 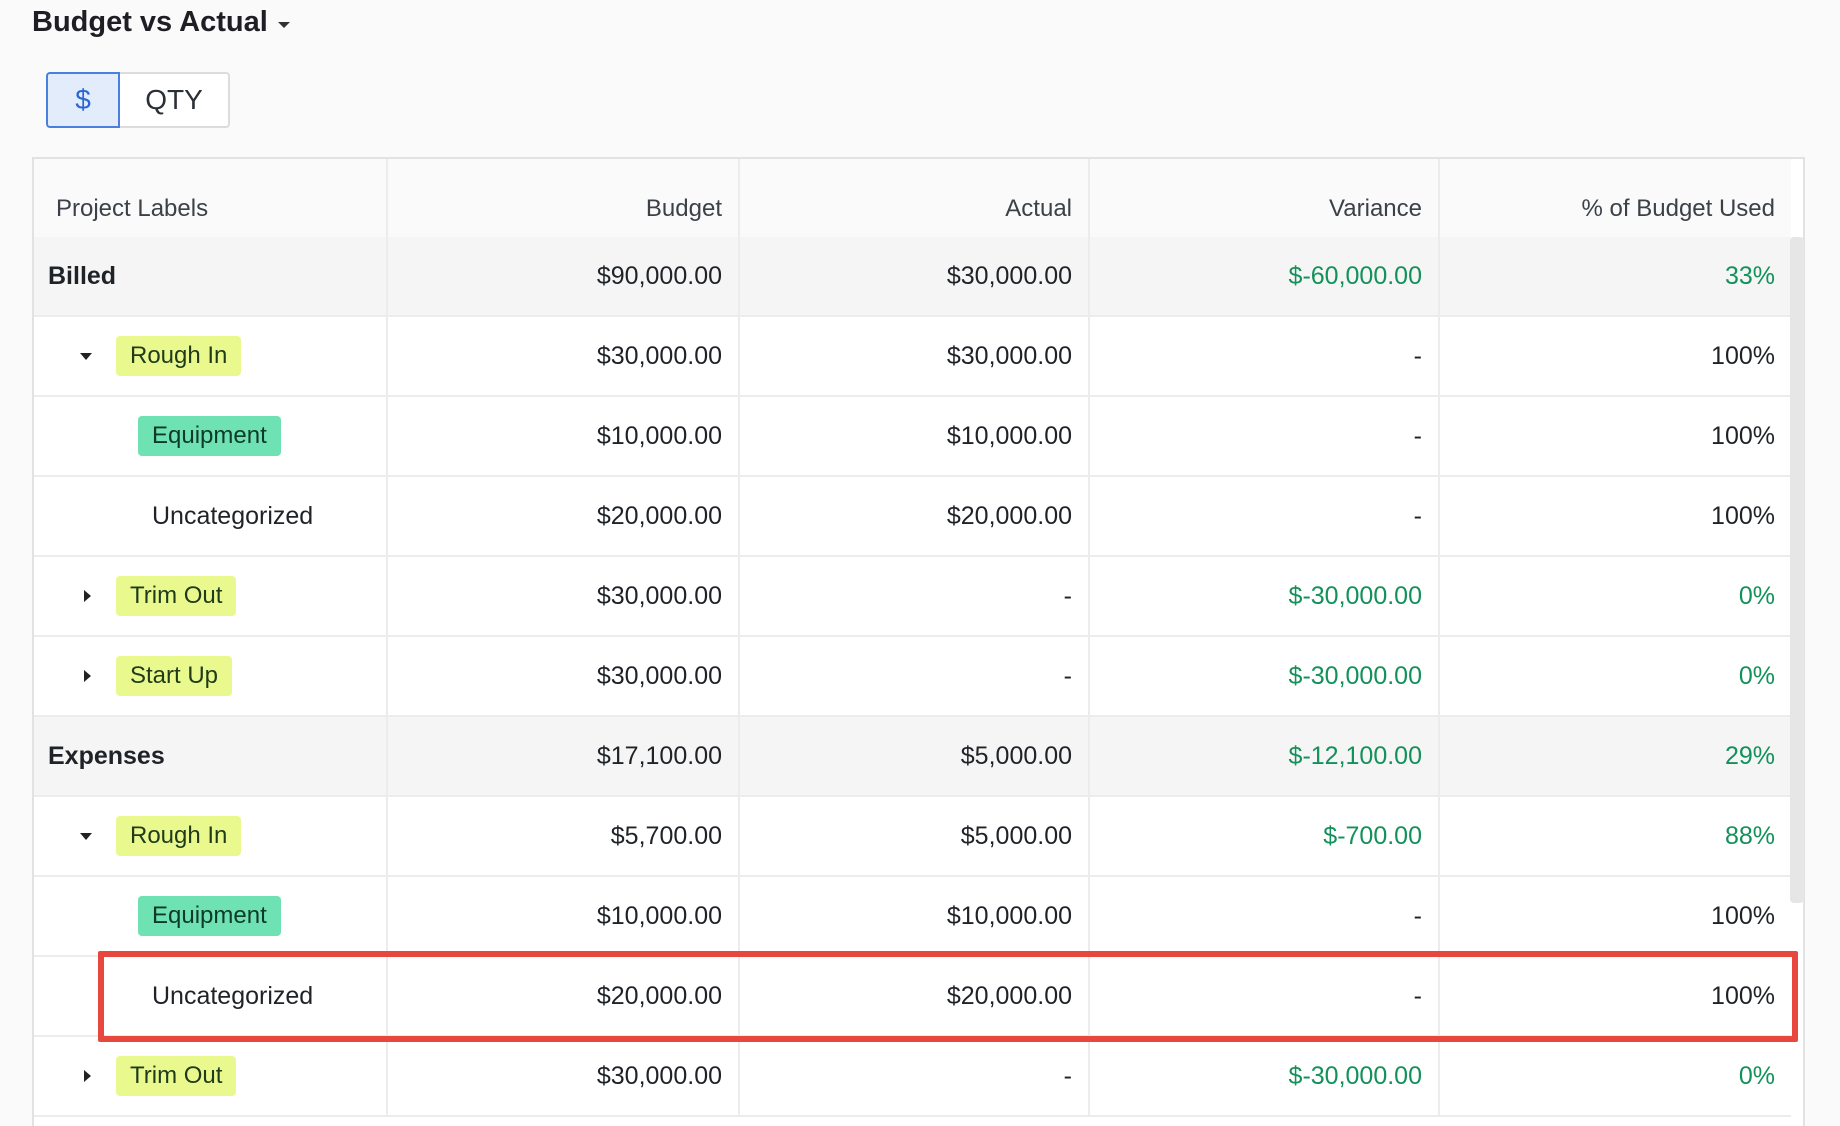 I want to click on percent-cell: 29%, so click(x=1749, y=755).